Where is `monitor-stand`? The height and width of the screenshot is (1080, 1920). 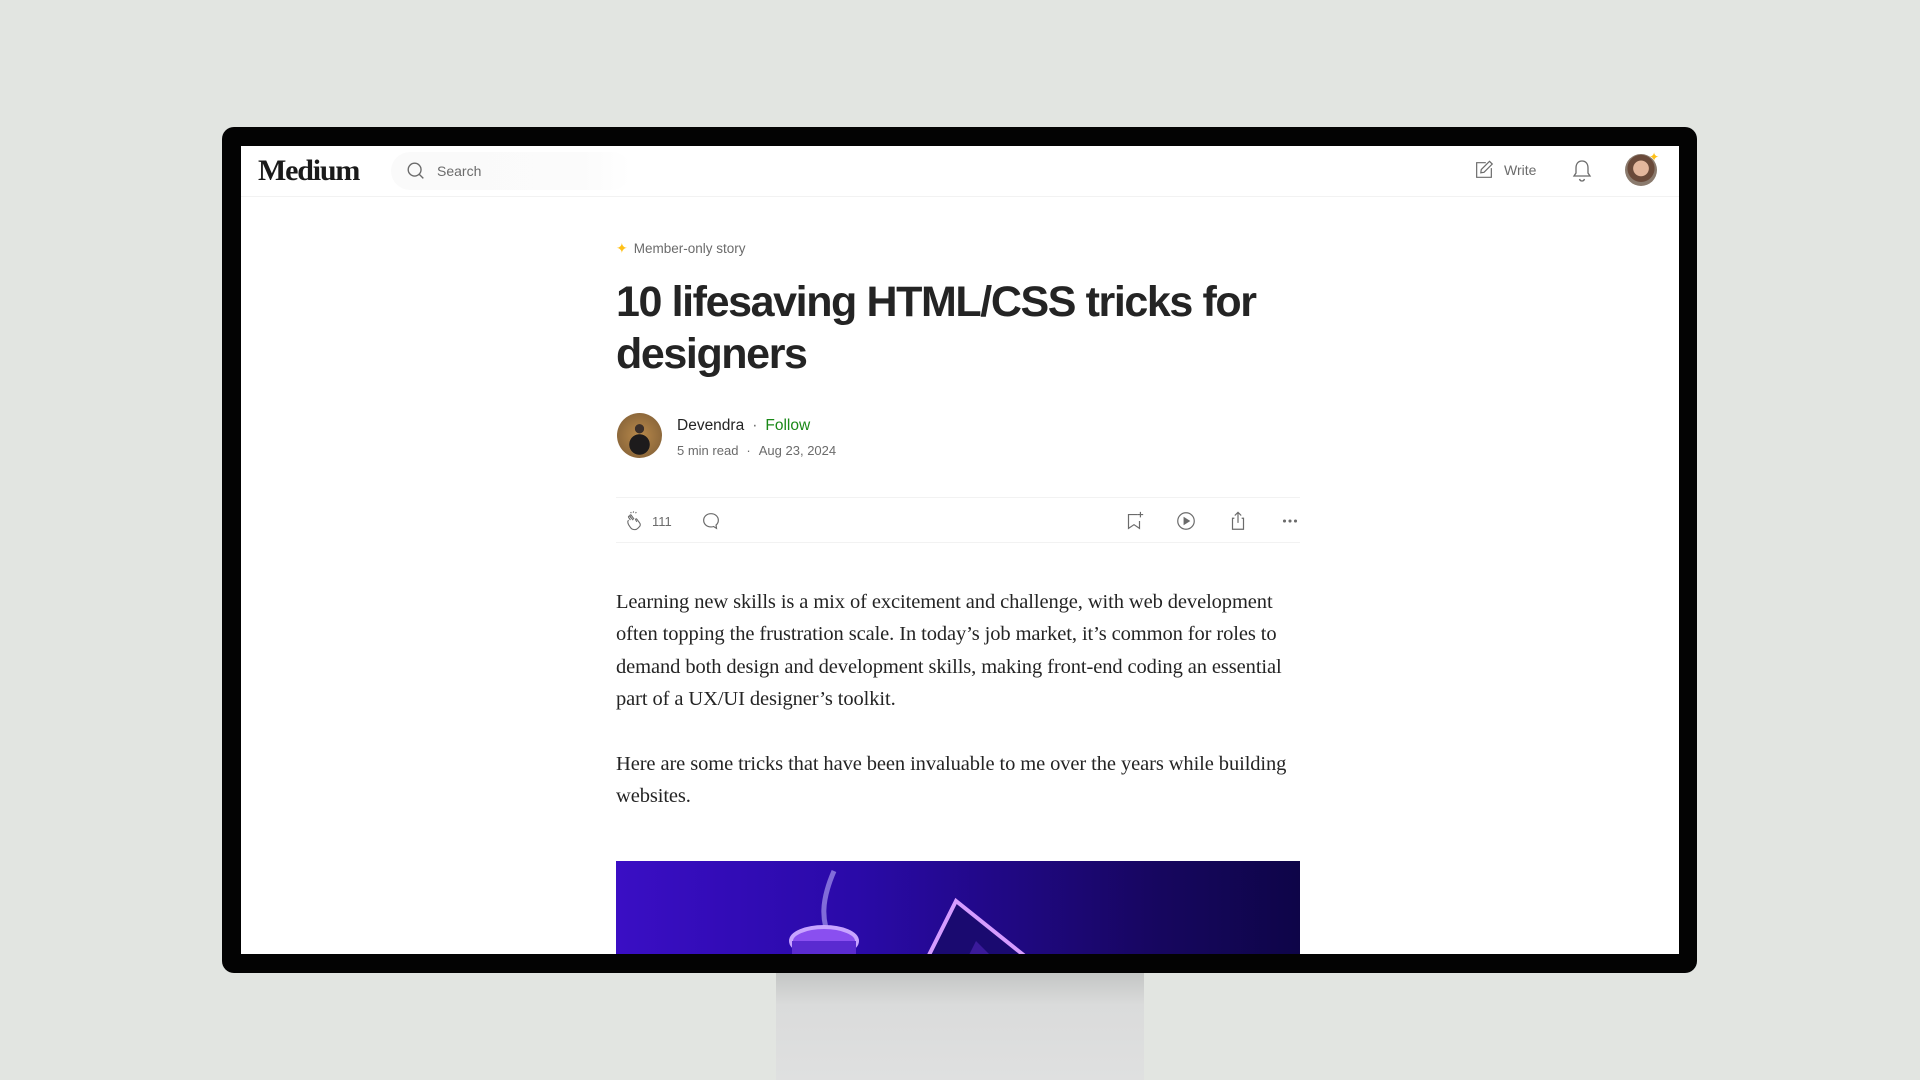 monitor-stand is located at coordinates (960, 1026).